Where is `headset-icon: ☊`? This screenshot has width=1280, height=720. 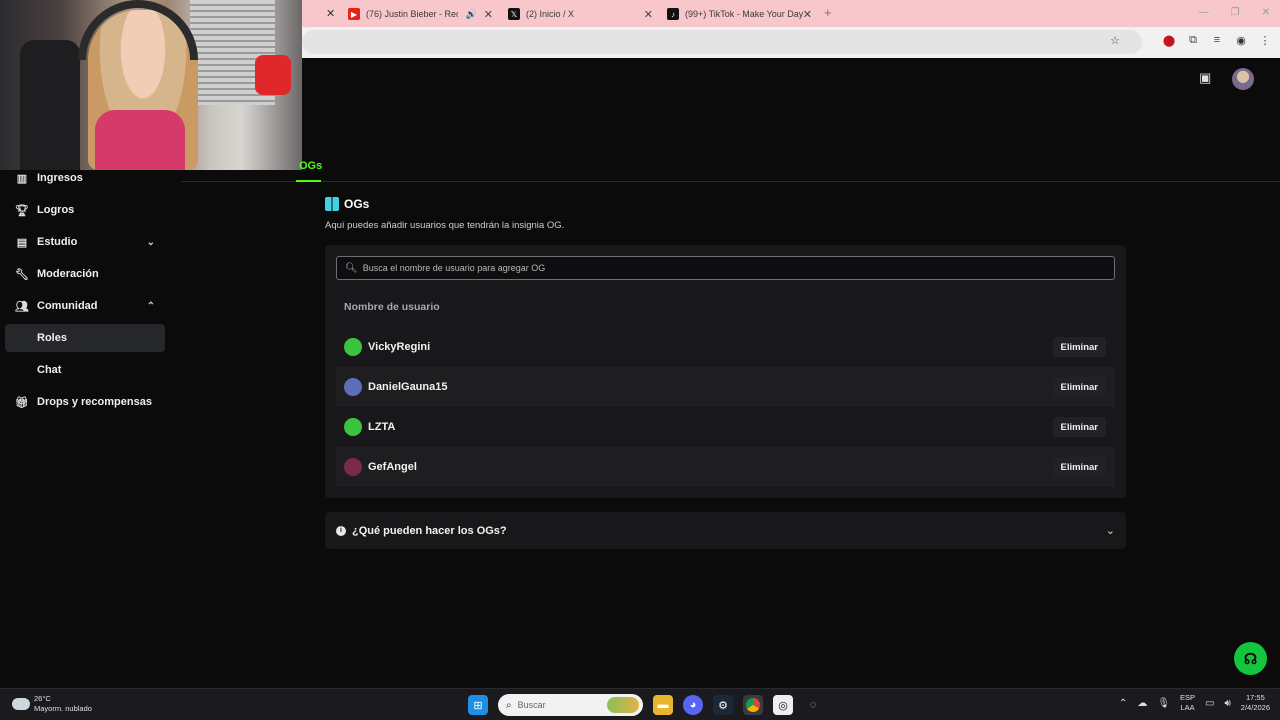 headset-icon: ☊ is located at coordinates (1250, 659).